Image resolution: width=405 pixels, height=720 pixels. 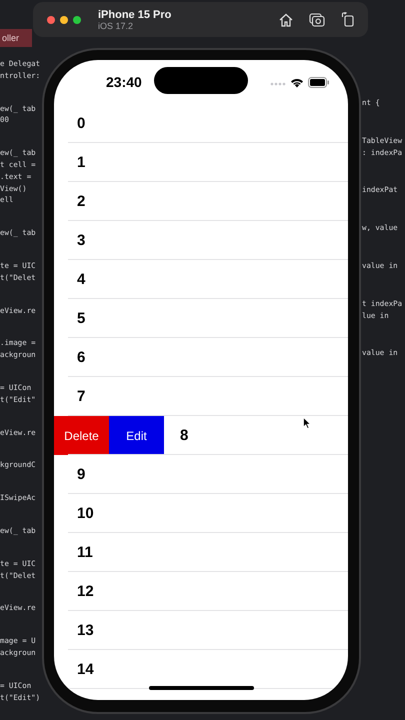 I want to click on close-button, so click(x=51, y=20).